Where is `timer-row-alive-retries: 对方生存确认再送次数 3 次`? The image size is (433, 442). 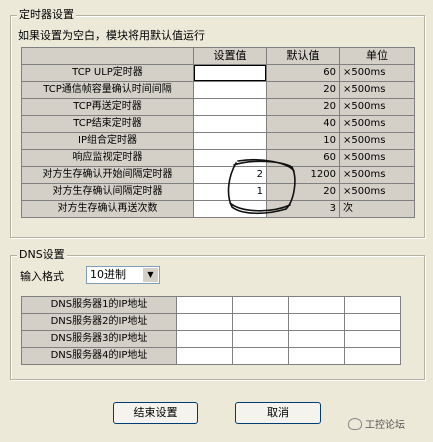 timer-row-alive-retries: 对方生存确认再送次数 3 次 is located at coordinates (218, 209).